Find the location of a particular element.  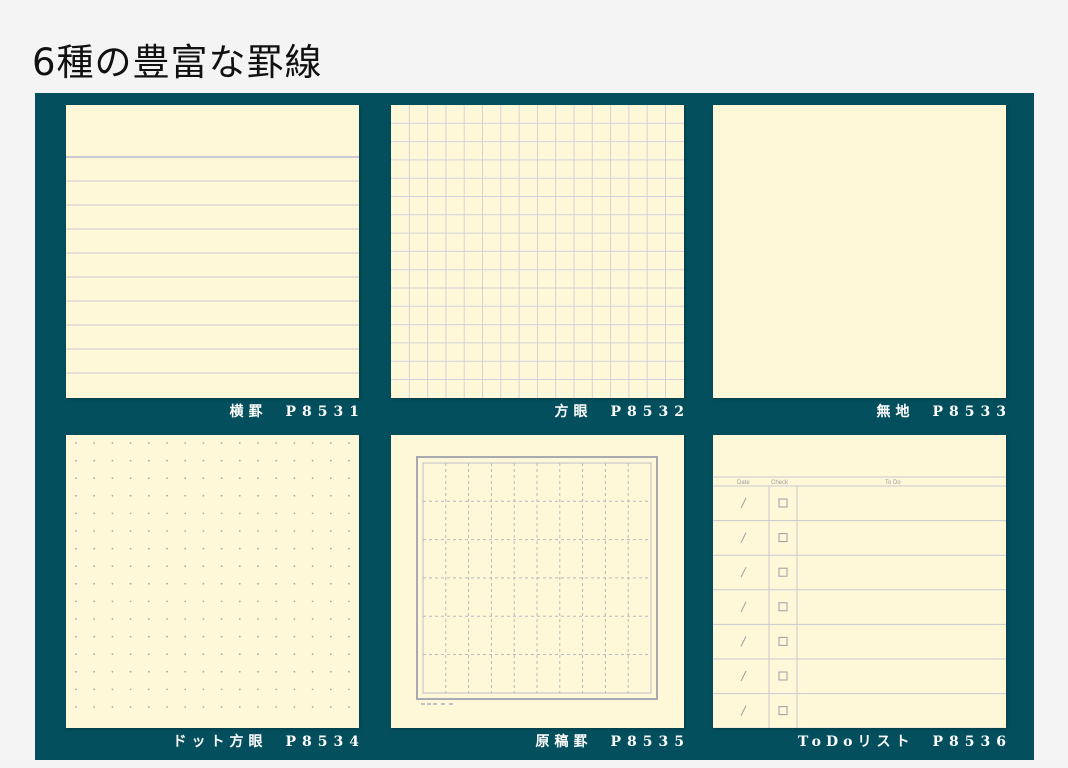

todo-list-notepad-card: Date Check To Do is located at coordinates (859, 581).